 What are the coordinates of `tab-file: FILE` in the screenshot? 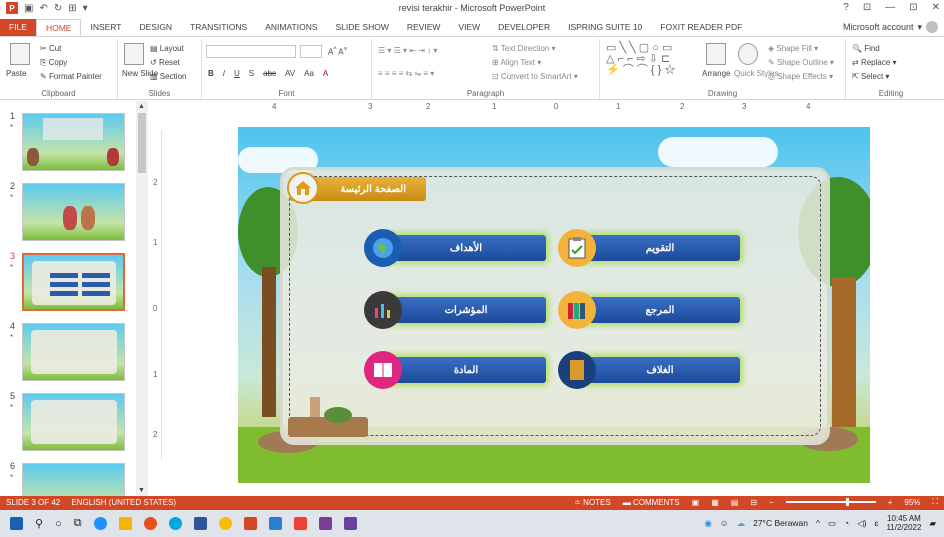 It's located at (18, 27).